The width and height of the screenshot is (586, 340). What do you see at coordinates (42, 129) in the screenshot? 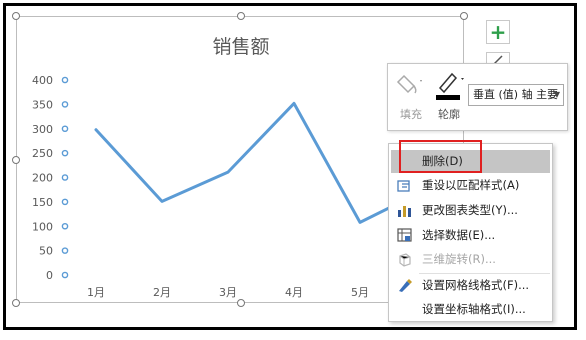
I see `y-tick-label: 300` at bounding box center [42, 129].